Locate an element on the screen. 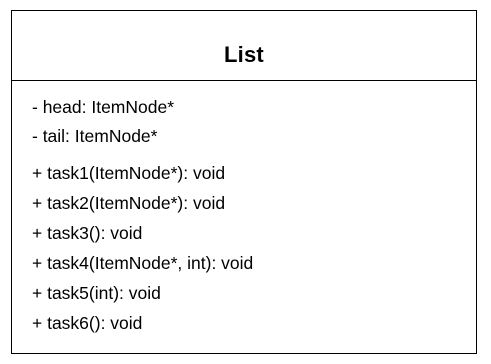  attribute-head: - head: ItemNode* is located at coordinates (103, 107).